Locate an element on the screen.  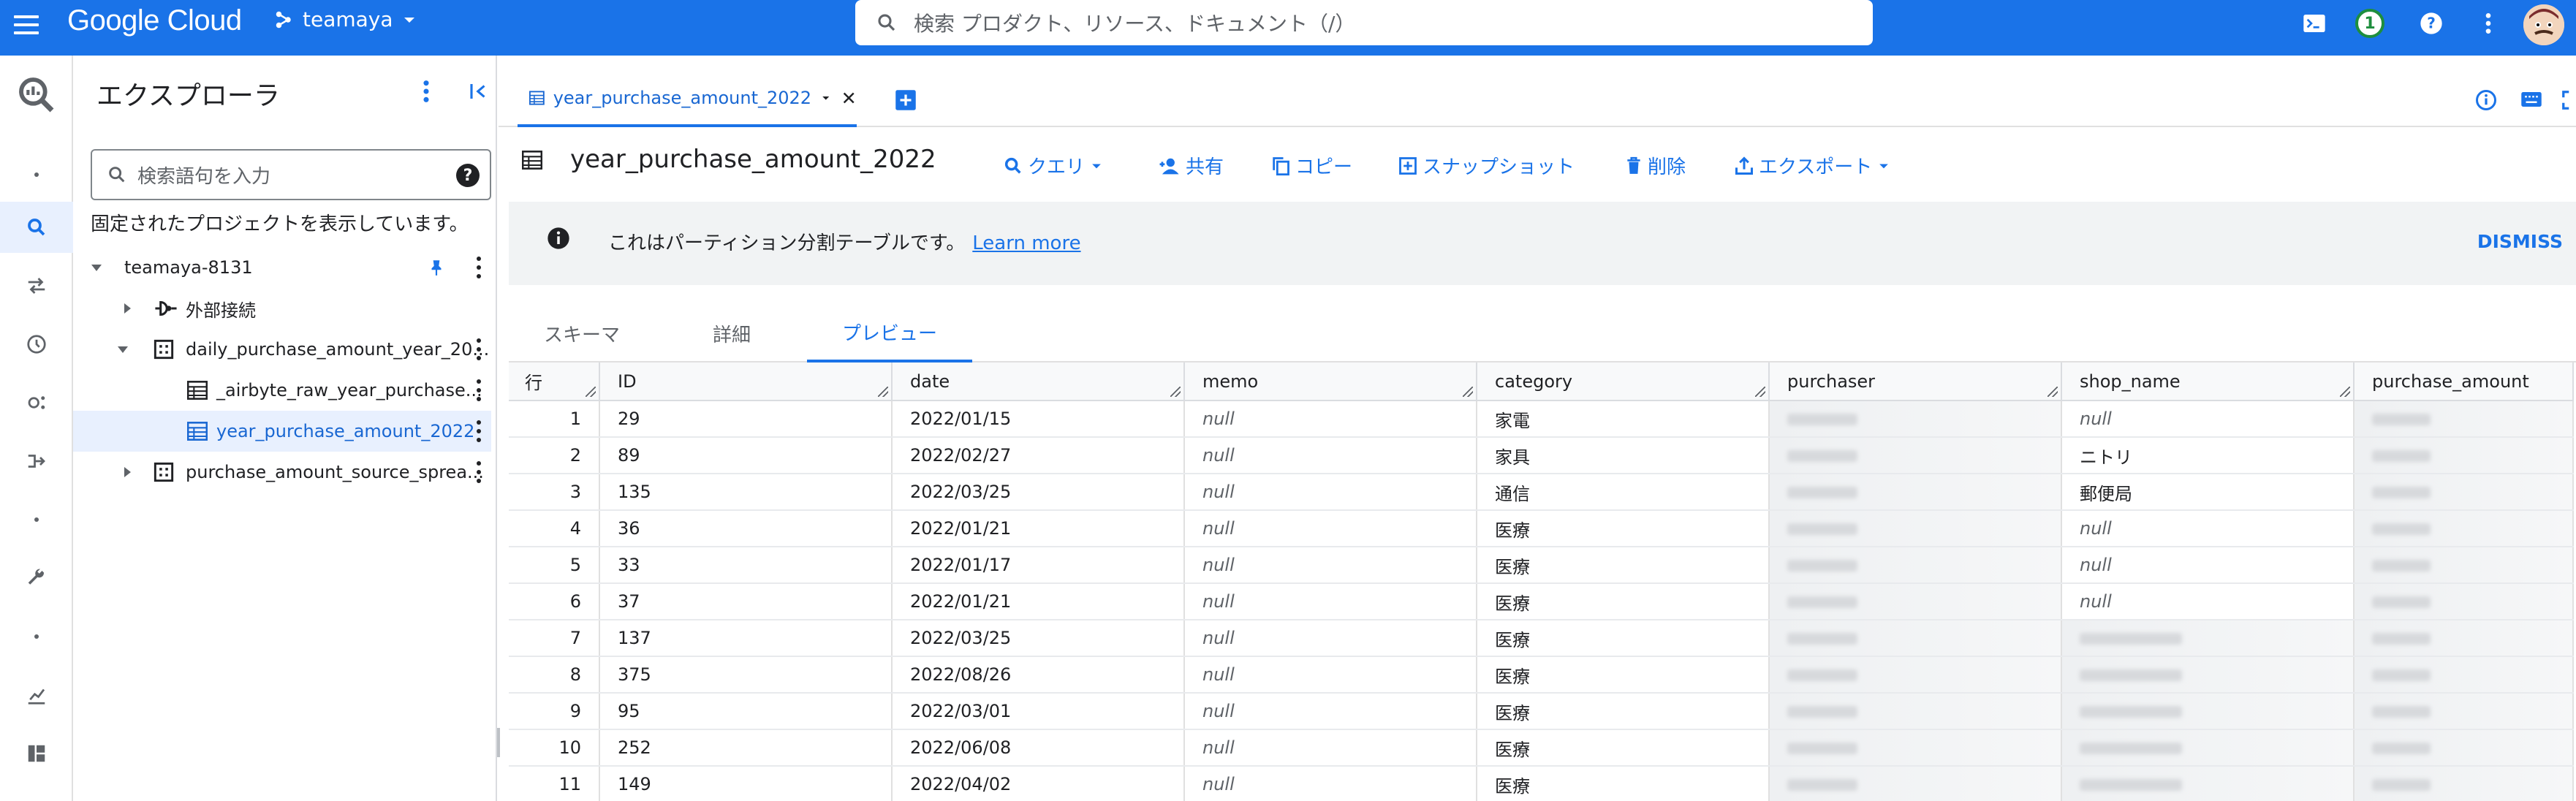
learn-more-link: Learn more is located at coordinates (1026, 243).